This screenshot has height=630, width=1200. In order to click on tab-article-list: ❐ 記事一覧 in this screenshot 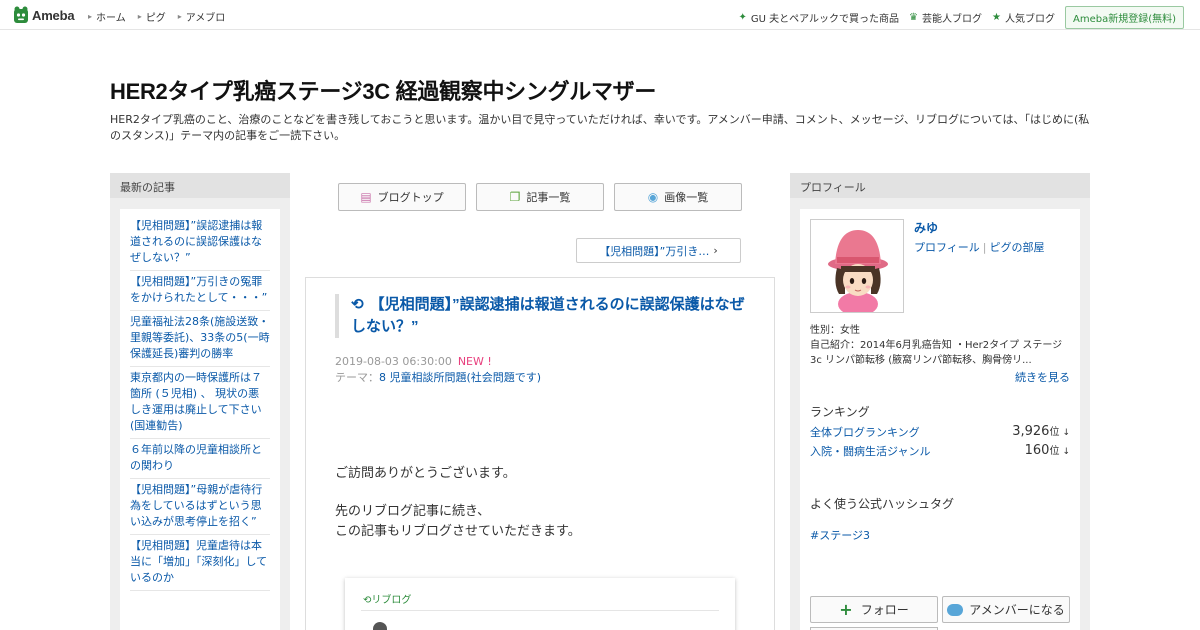, I will do `click(540, 197)`.